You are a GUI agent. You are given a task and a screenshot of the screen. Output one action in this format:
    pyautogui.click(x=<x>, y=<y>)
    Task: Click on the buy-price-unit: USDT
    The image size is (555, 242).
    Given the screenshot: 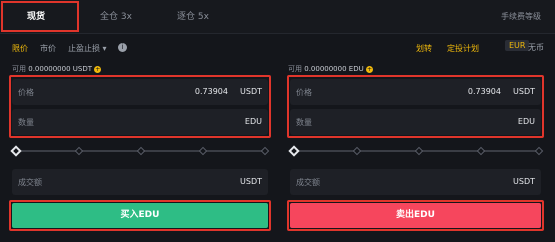 What is the action you would take?
    pyautogui.click(x=251, y=91)
    